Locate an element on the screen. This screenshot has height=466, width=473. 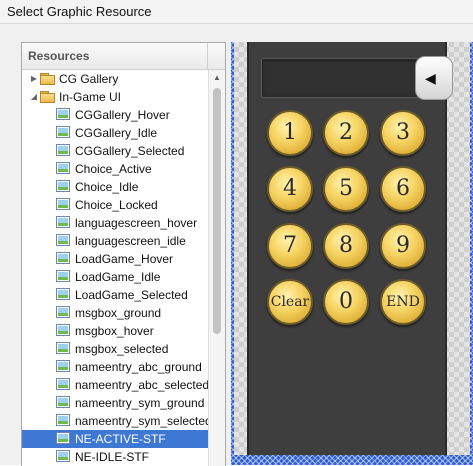
tree-item-label: CGGallery_Idle is located at coordinates (116, 133).